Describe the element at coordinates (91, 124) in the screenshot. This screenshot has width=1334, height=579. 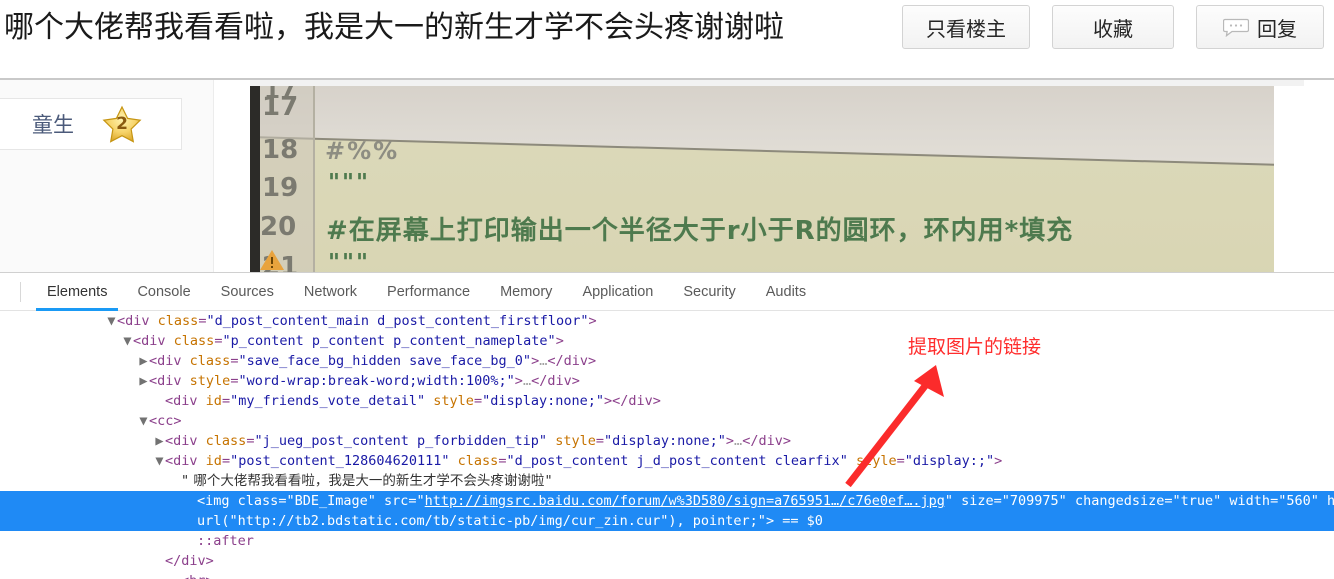
I see `user-rank-badge: 童生 2` at that location.